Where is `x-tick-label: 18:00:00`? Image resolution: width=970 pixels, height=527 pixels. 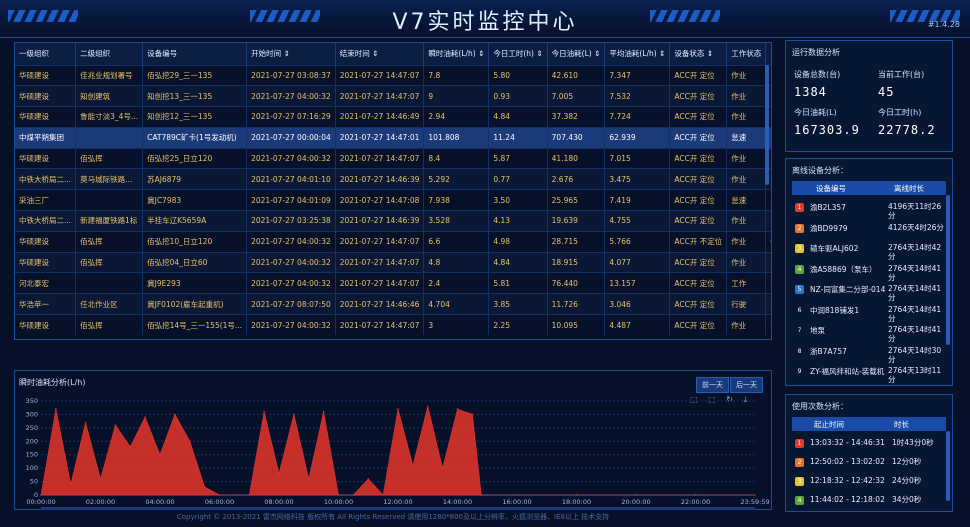
x-tick-label: 18:00:00 is located at coordinates (576, 502).